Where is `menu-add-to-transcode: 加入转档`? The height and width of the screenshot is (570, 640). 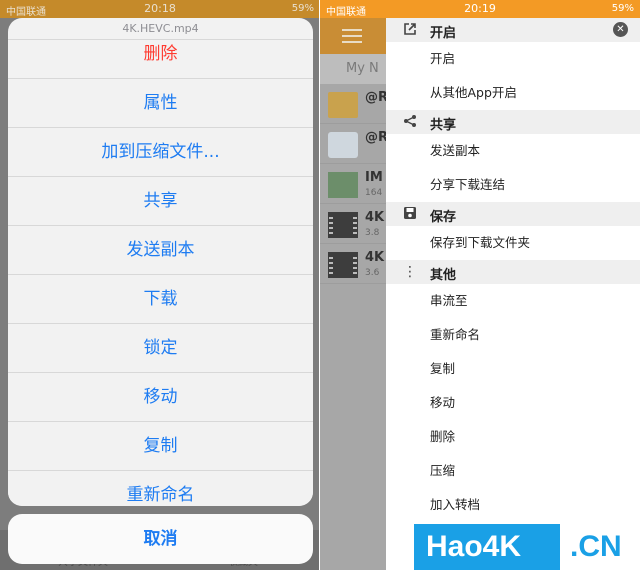 menu-add-to-transcode: 加入转档 is located at coordinates (513, 505).